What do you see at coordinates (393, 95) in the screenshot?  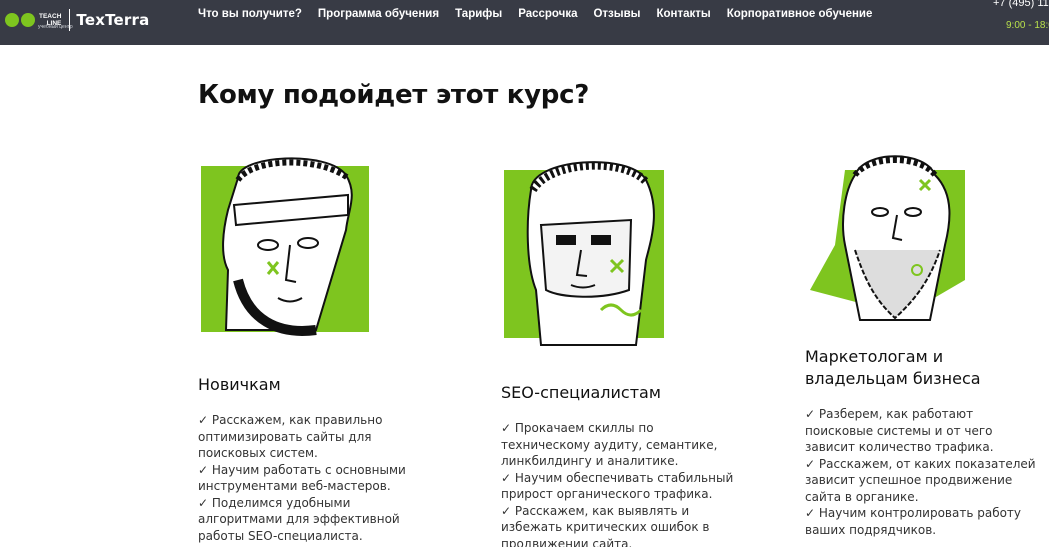 I see `page-title: Кому подойдет этот курс?` at bounding box center [393, 95].